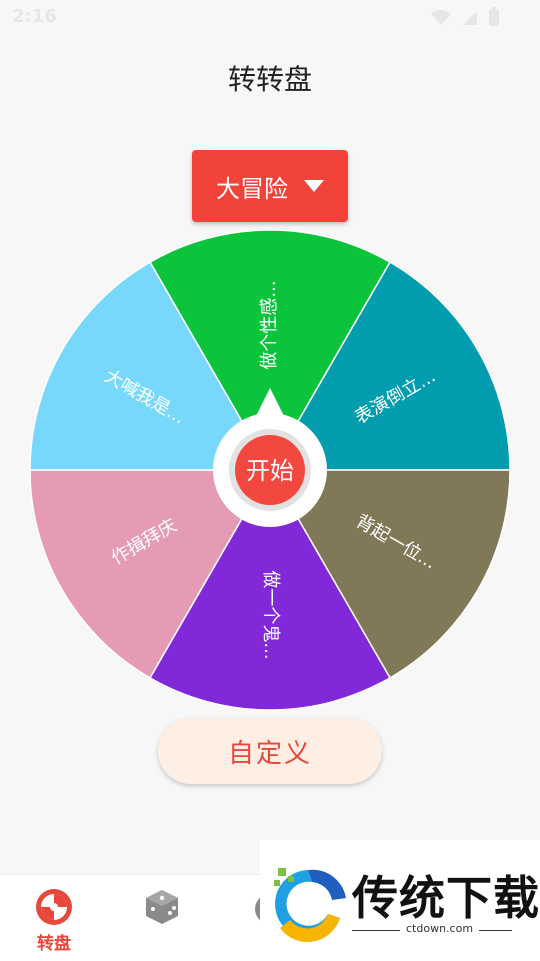  Describe the element at coordinates (270, 471) in the screenshot. I see `start-button-label: 开始` at that location.